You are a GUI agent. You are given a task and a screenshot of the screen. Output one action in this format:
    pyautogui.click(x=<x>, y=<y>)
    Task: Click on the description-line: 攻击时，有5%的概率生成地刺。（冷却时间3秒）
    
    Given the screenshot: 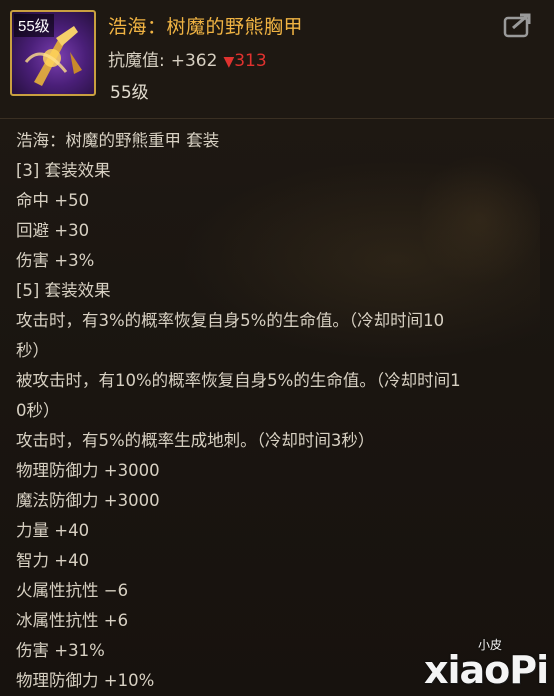 What is the action you would take?
    pyautogui.click(x=195, y=440)
    